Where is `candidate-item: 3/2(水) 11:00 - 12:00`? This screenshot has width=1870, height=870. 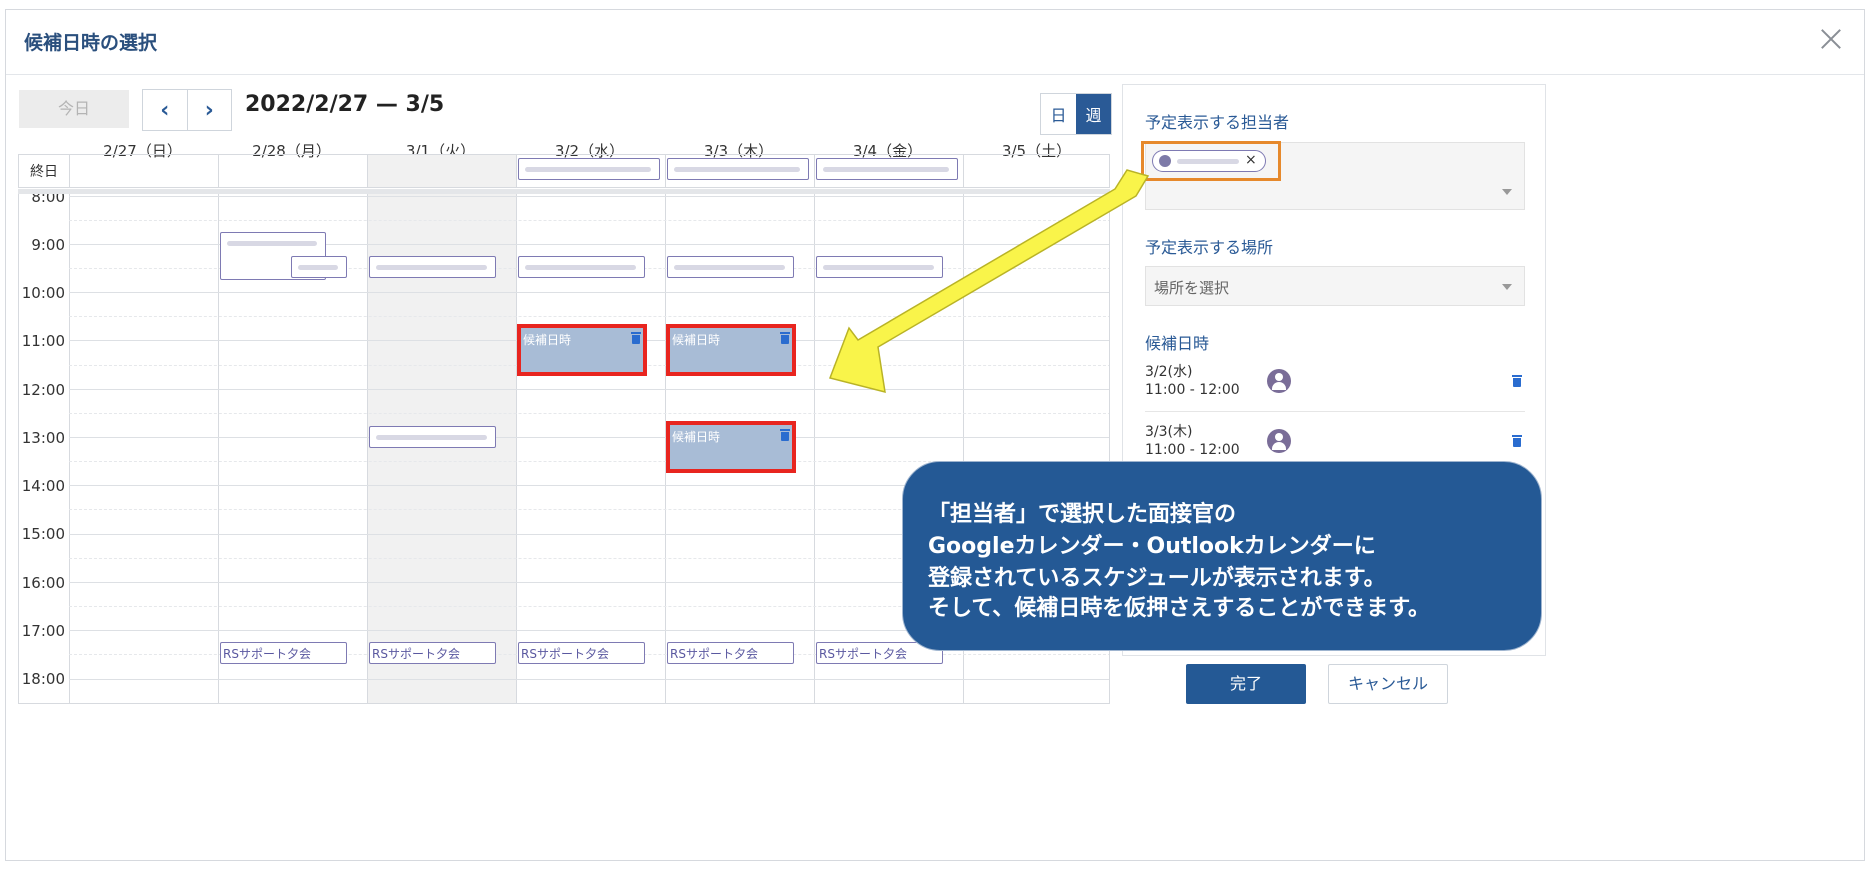 candidate-item: 3/2(水) 11:00 - 12:00 is located at coordinates (1335, 389).